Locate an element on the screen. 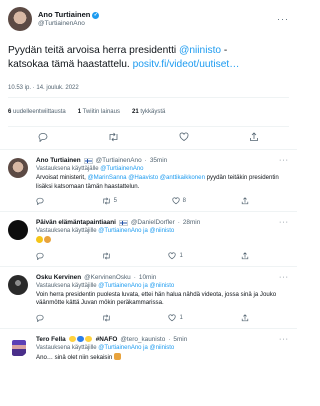 Image resolution: width=320 pixels, height=406 pixels. replying-to: Vastauksena käyttäjälle @TurtiainenAno is located at coordinates (90, 169).